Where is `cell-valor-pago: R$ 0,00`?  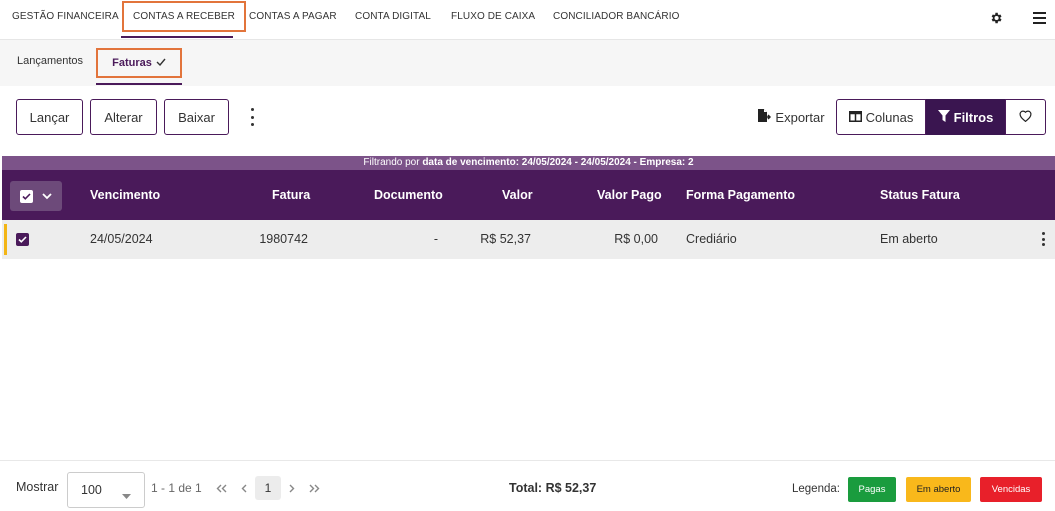 cell-valor-pago: R$ 0,00 is located at coordinates (636, 239).